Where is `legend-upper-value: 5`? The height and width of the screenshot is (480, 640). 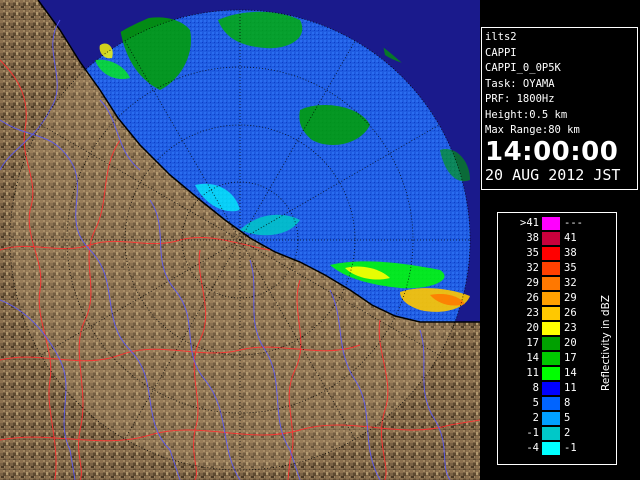
legend-upper-value: 5 is located at coordinates (567, 418).